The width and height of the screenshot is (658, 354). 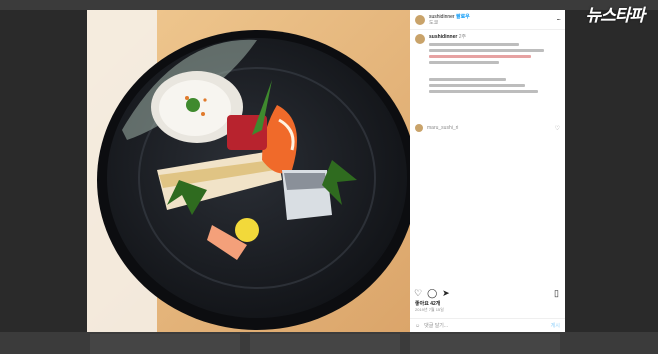 What do you see at coordinates (487, 128) in the screenshot?
I see `comment-item: maru_sushi_ri ♡` at bounding box center [487, 128].